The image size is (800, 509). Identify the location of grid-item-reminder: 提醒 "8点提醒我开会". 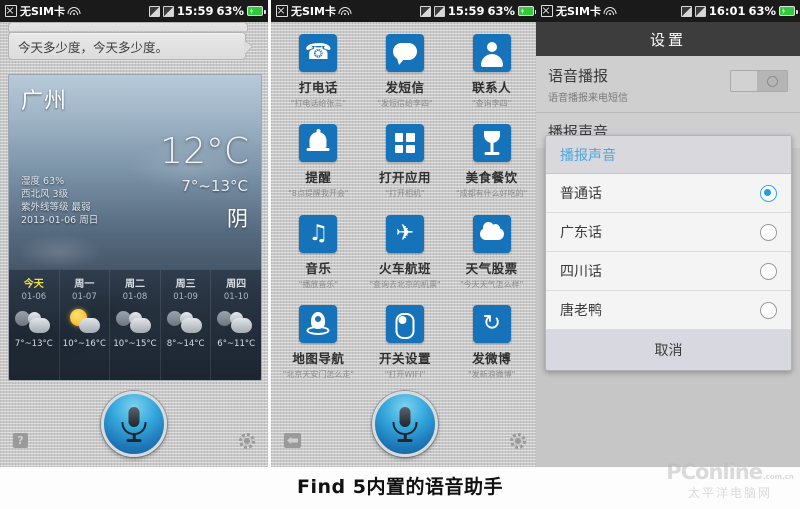
(318, 163).